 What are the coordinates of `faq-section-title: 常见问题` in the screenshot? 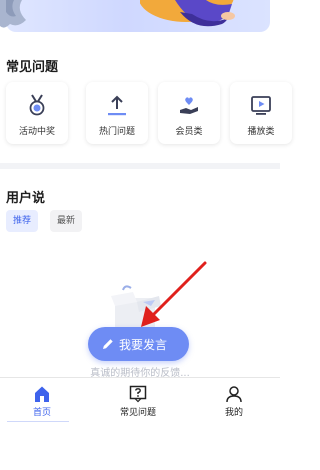 It's located at (32, 67).